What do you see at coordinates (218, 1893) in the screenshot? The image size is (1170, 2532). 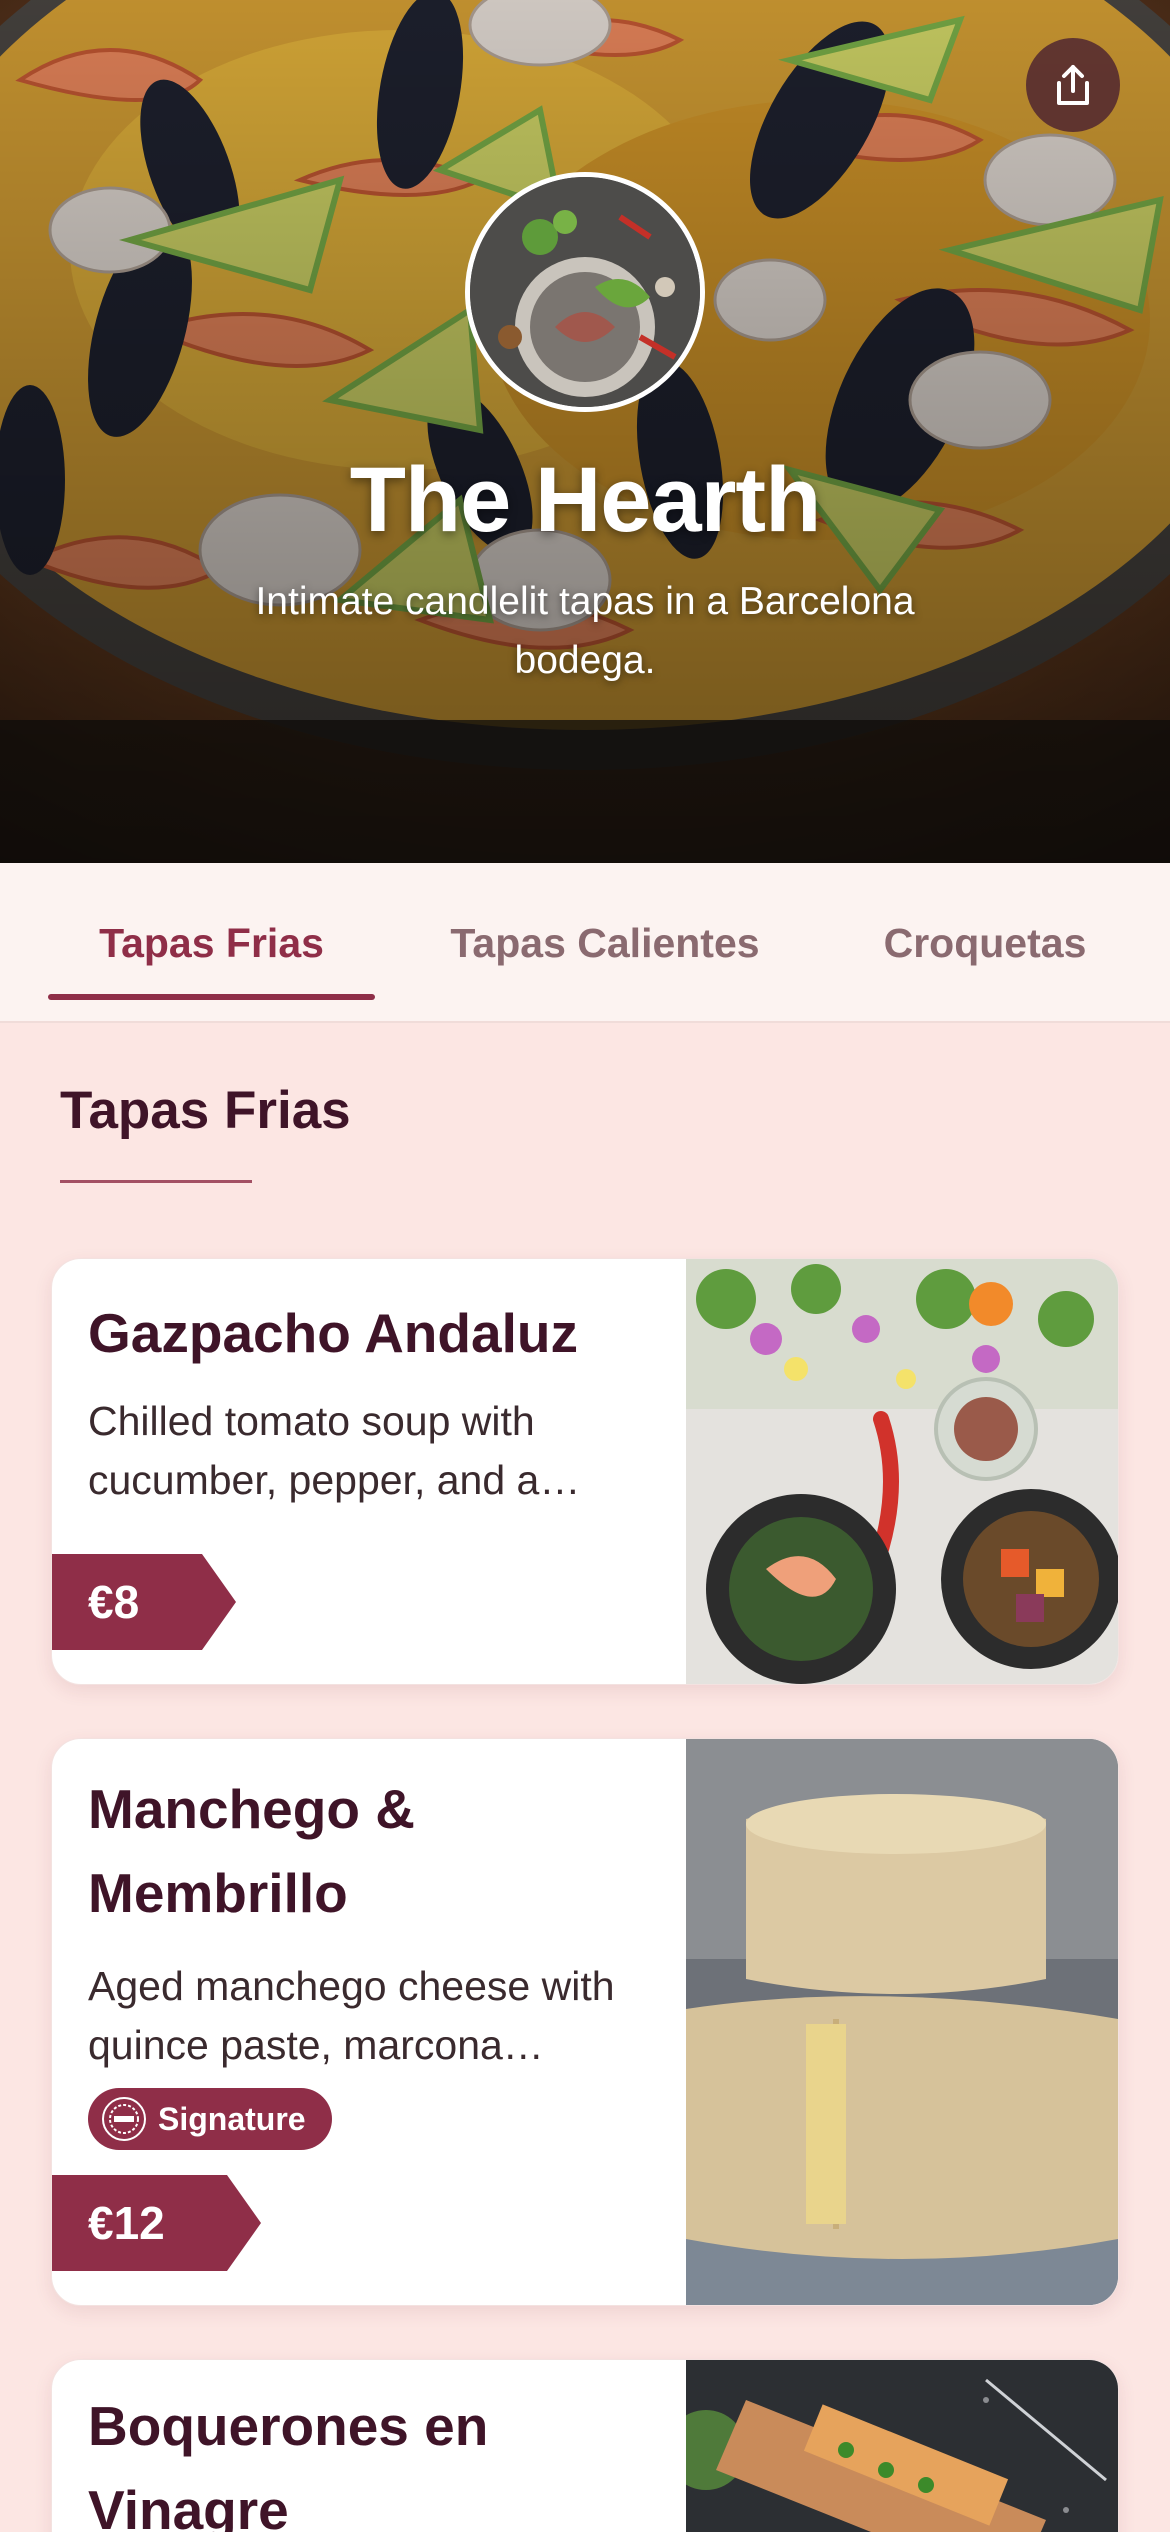 I see `name-line: Membrillo` at bounding box center [218, 1893].